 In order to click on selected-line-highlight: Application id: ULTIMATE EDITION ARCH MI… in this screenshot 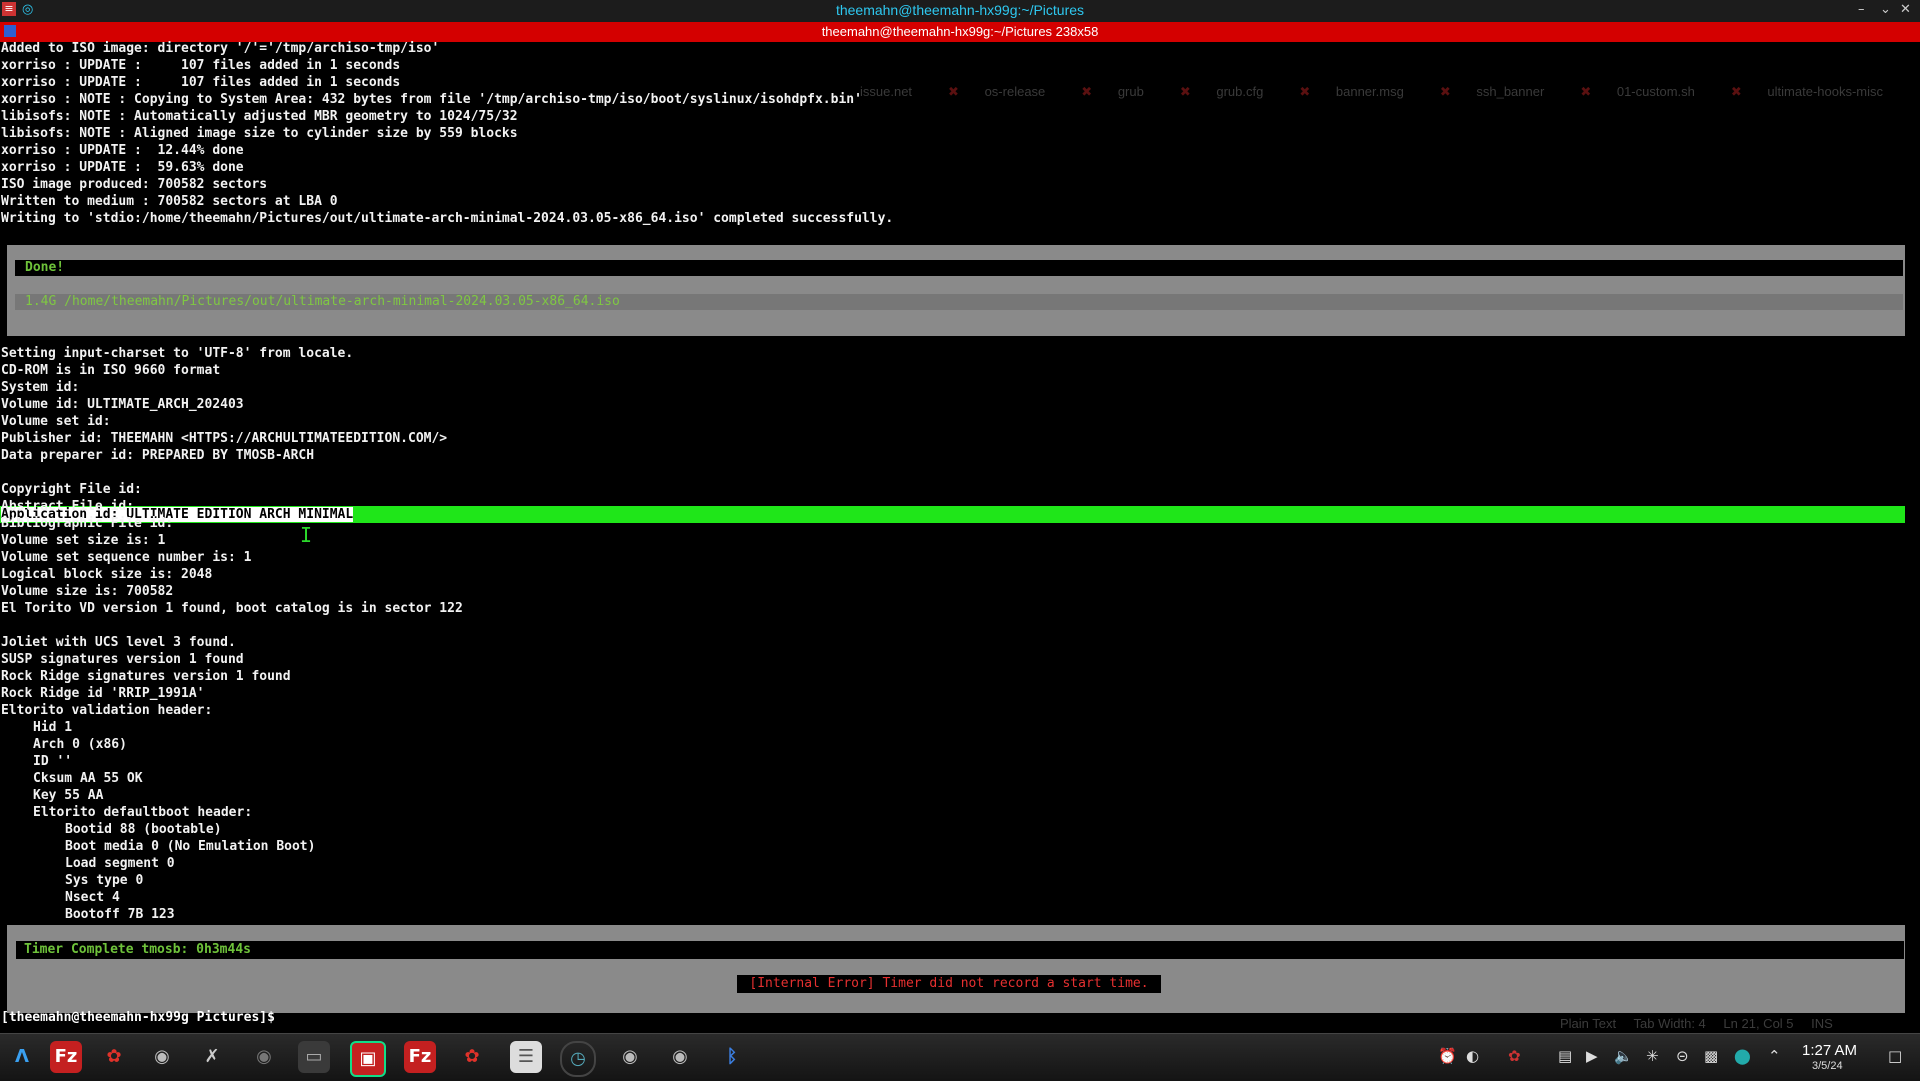, I will do `click(952, 514)`.